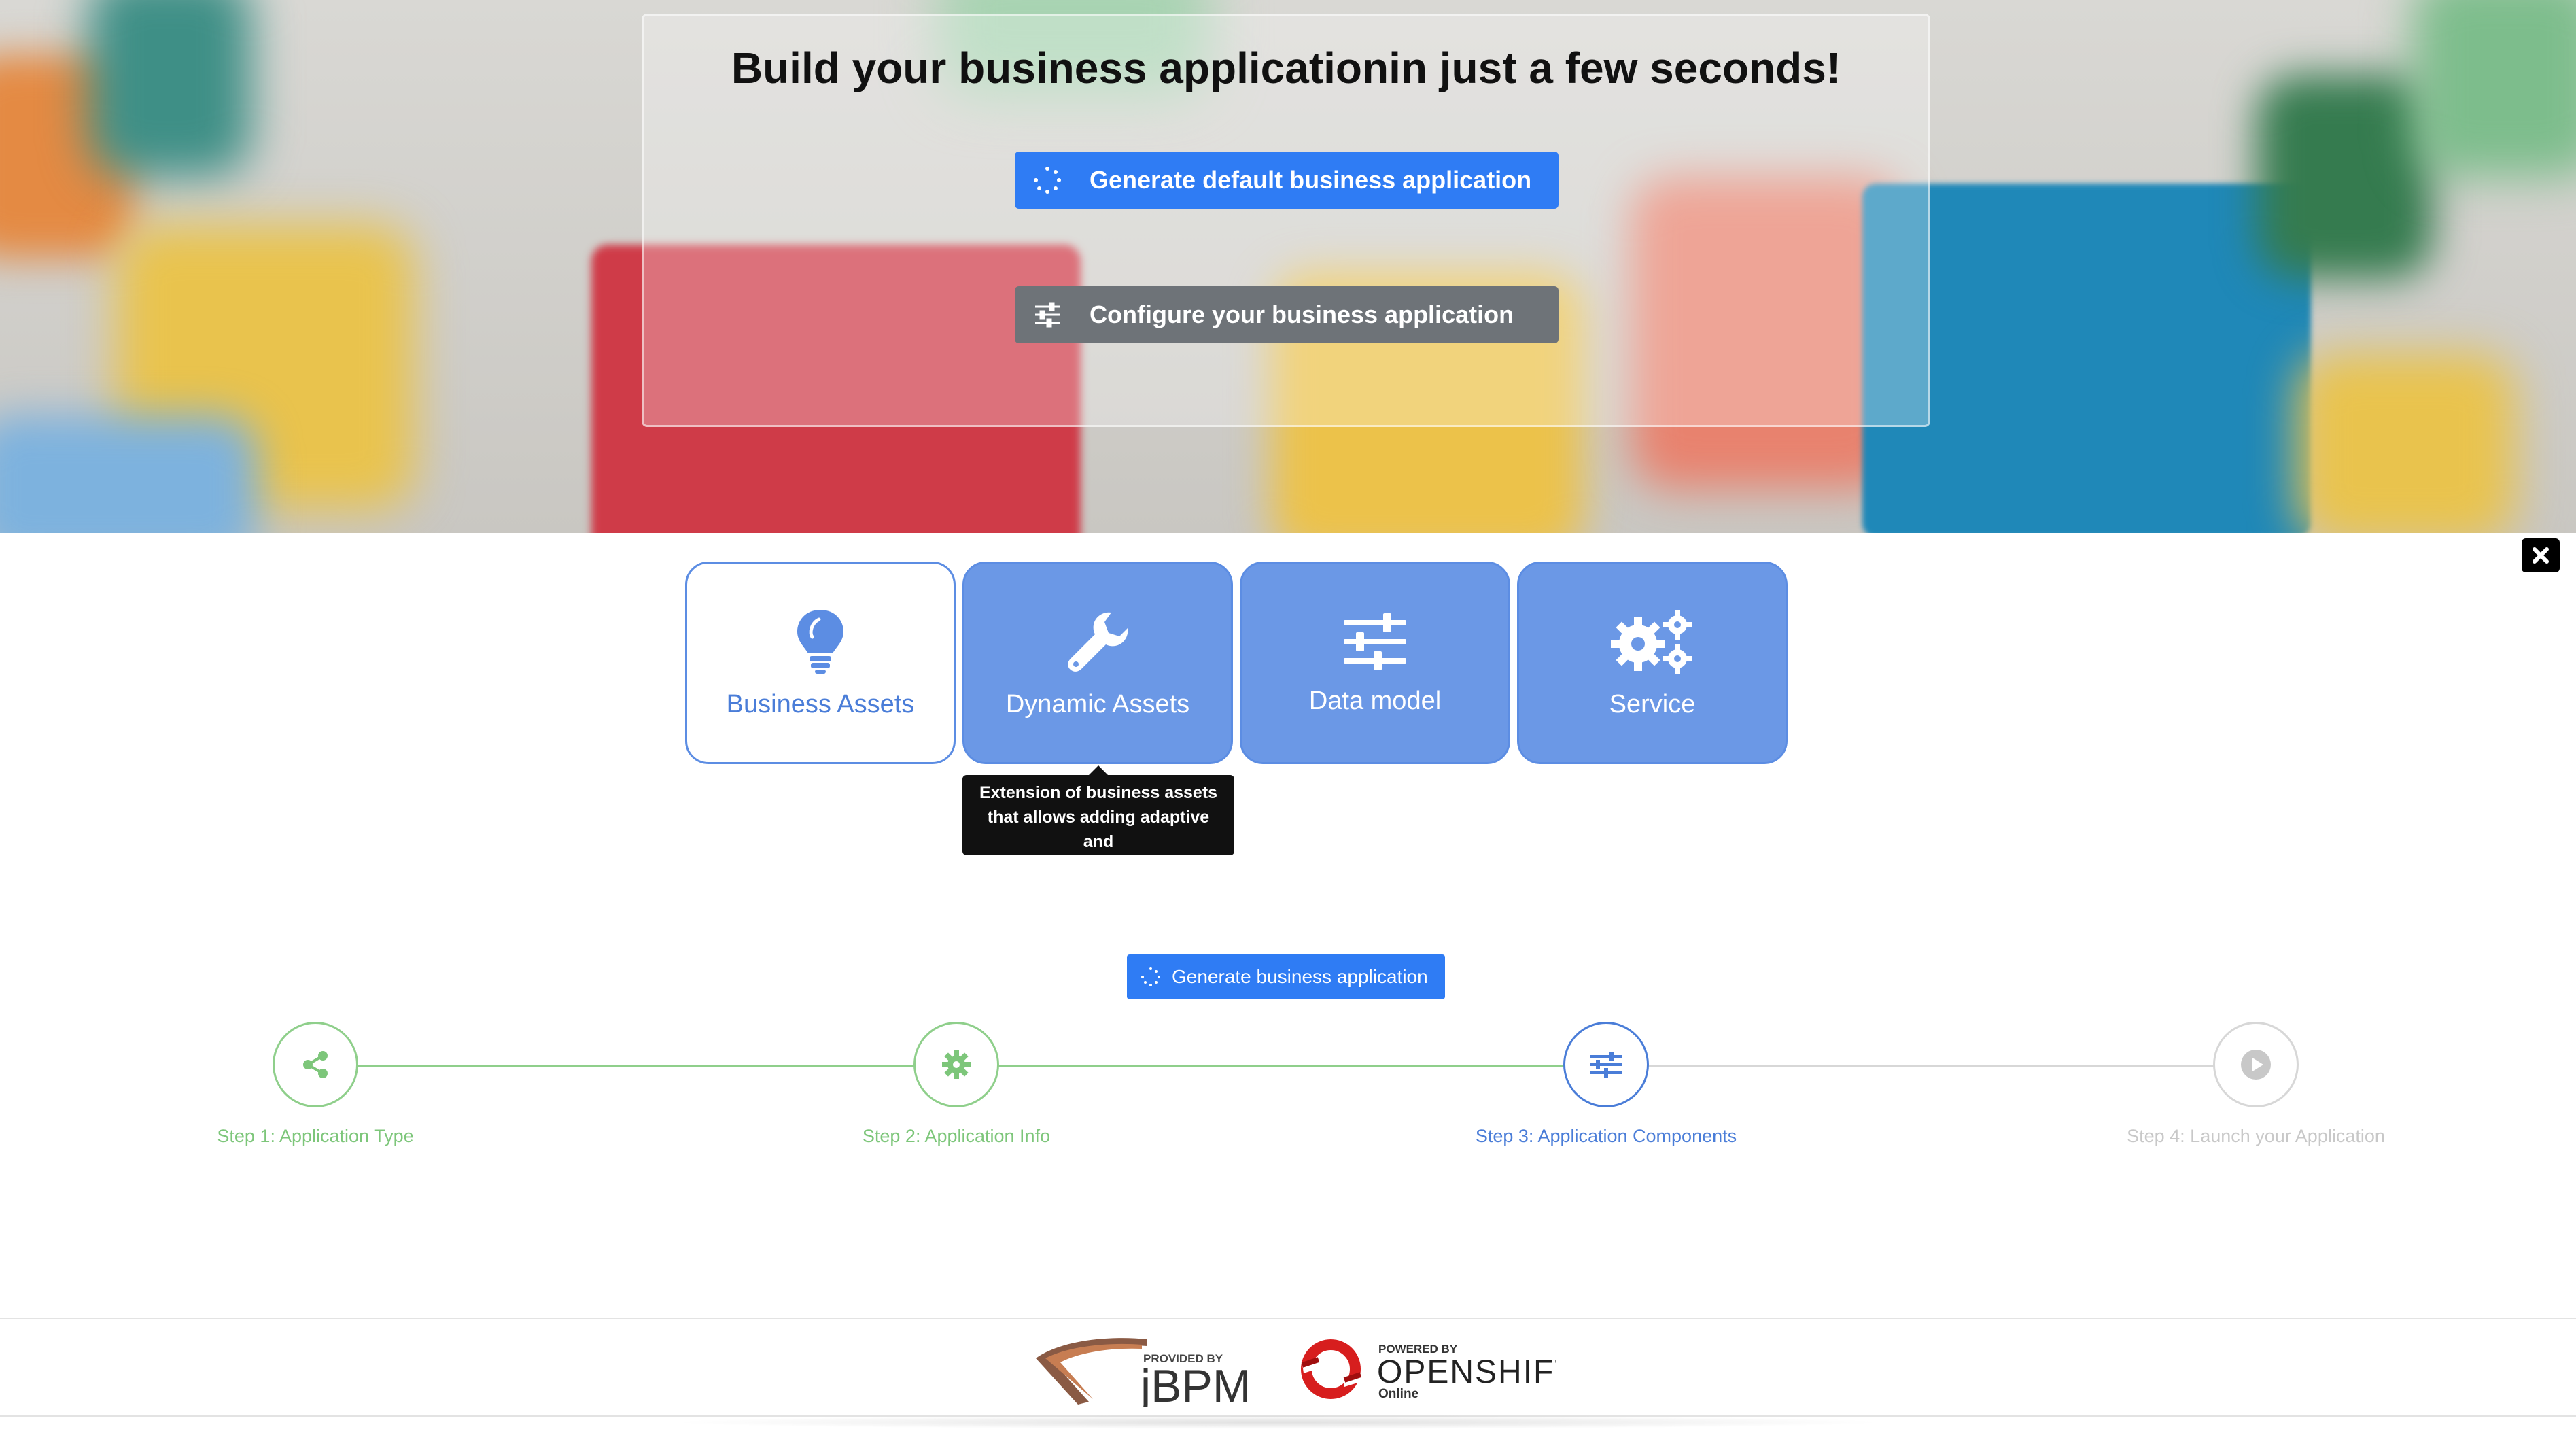 The width and height of the screenshot is (2576, 1429). I want to click on close-button, so click(2541, 555).